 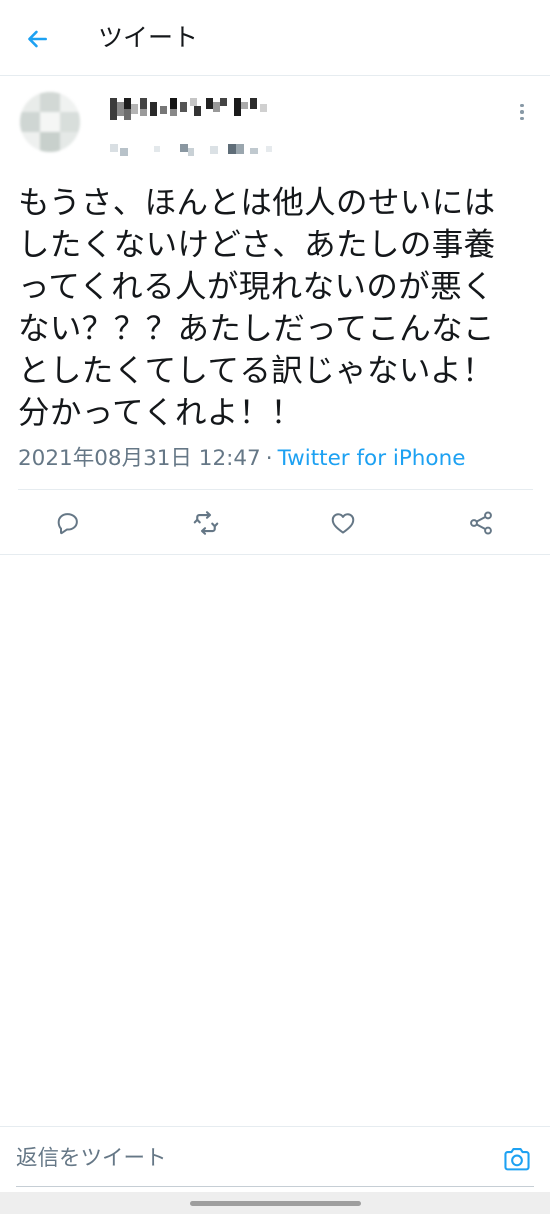 I want to click on page-title: ツイート, so click(x=148, y=37).